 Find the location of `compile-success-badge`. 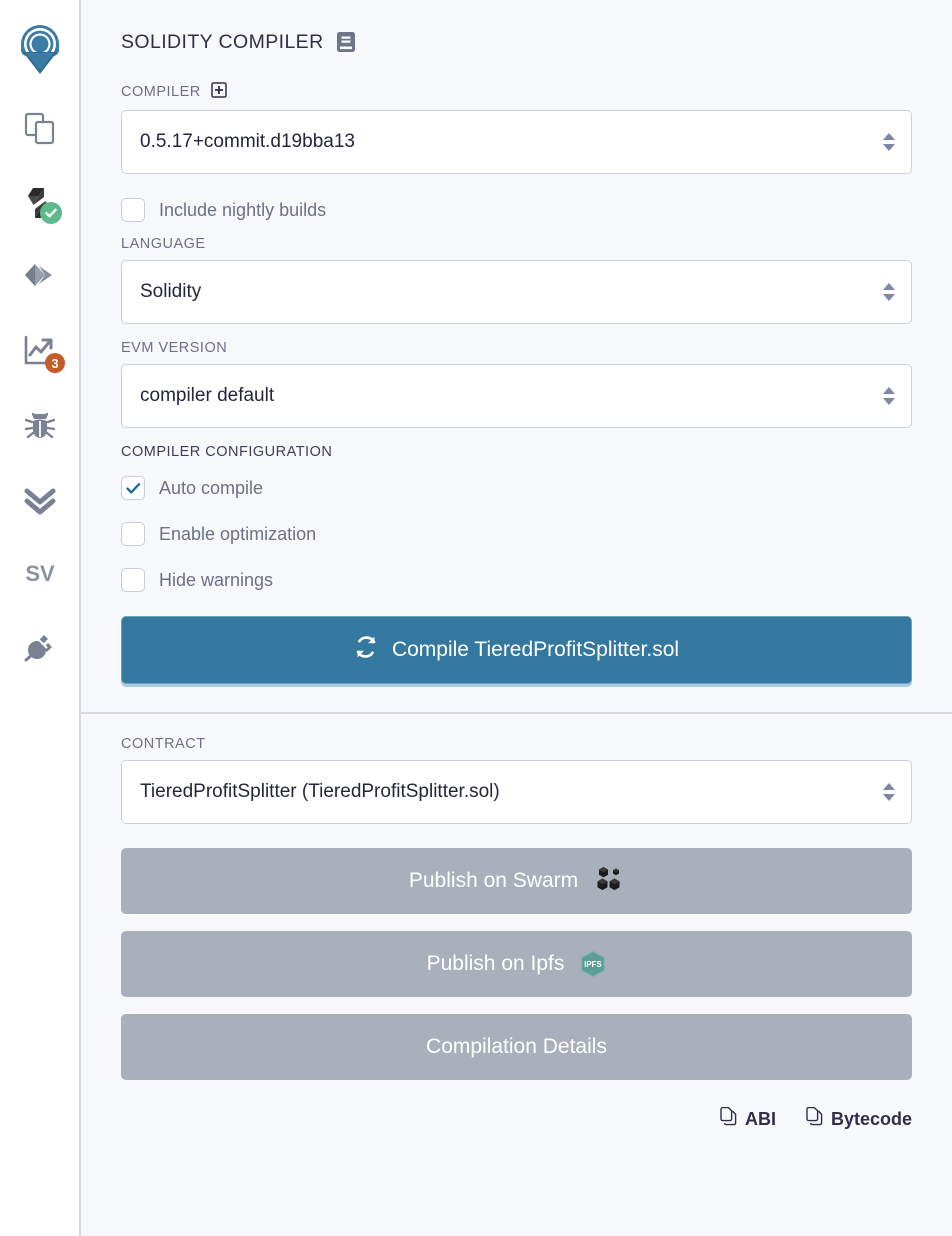

compile-success-badge is located at coordinates (51, 213).